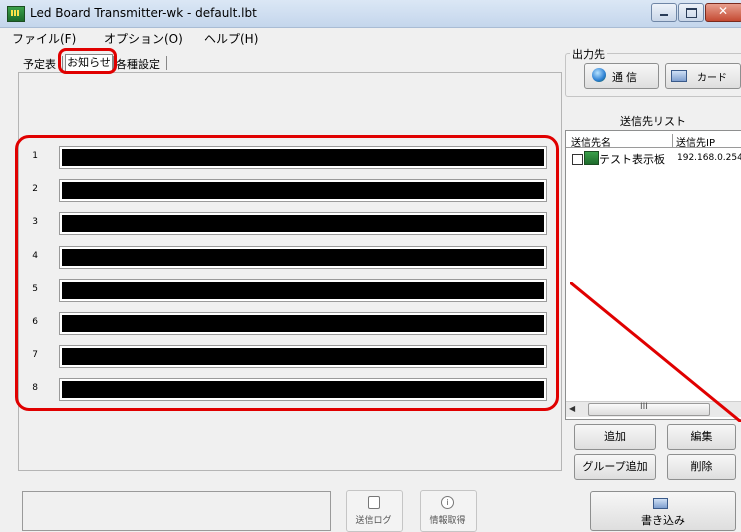 The width and height of the screenshot is (741, 532). What do you see at coordinates (35, 289) in the screenshot?
I see `row-number: 5` at bounding box center [35, 289].